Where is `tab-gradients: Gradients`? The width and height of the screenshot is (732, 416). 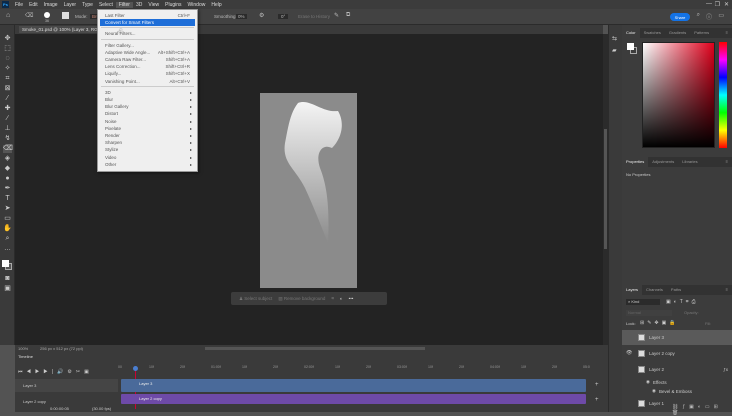
tab-gradients: Gradients is located at coordinates (677, 33).